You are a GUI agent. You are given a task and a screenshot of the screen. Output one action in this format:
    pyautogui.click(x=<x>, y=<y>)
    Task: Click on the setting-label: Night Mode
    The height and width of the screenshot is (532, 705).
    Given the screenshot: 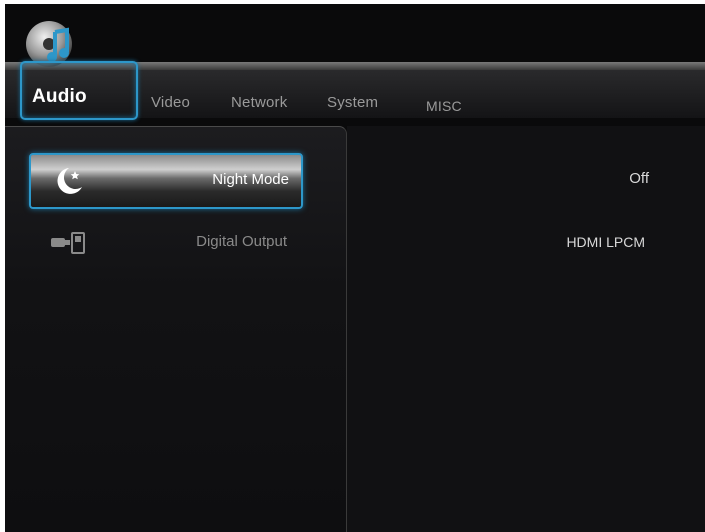 What is the action you would take?
    pyautogui.click(x=250, y=179)
    